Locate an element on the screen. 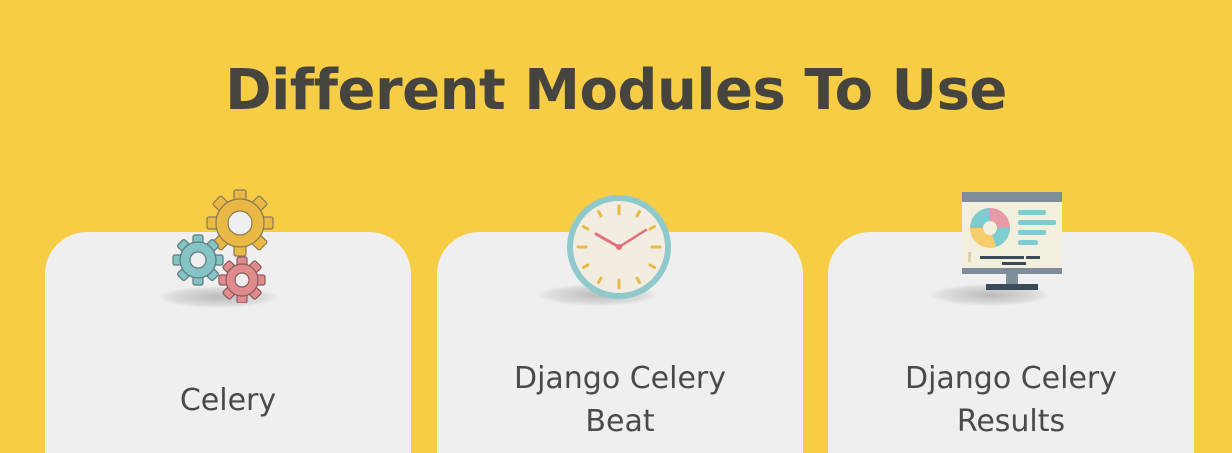  card-label-line: Celery is located at coordinates (228, 400).